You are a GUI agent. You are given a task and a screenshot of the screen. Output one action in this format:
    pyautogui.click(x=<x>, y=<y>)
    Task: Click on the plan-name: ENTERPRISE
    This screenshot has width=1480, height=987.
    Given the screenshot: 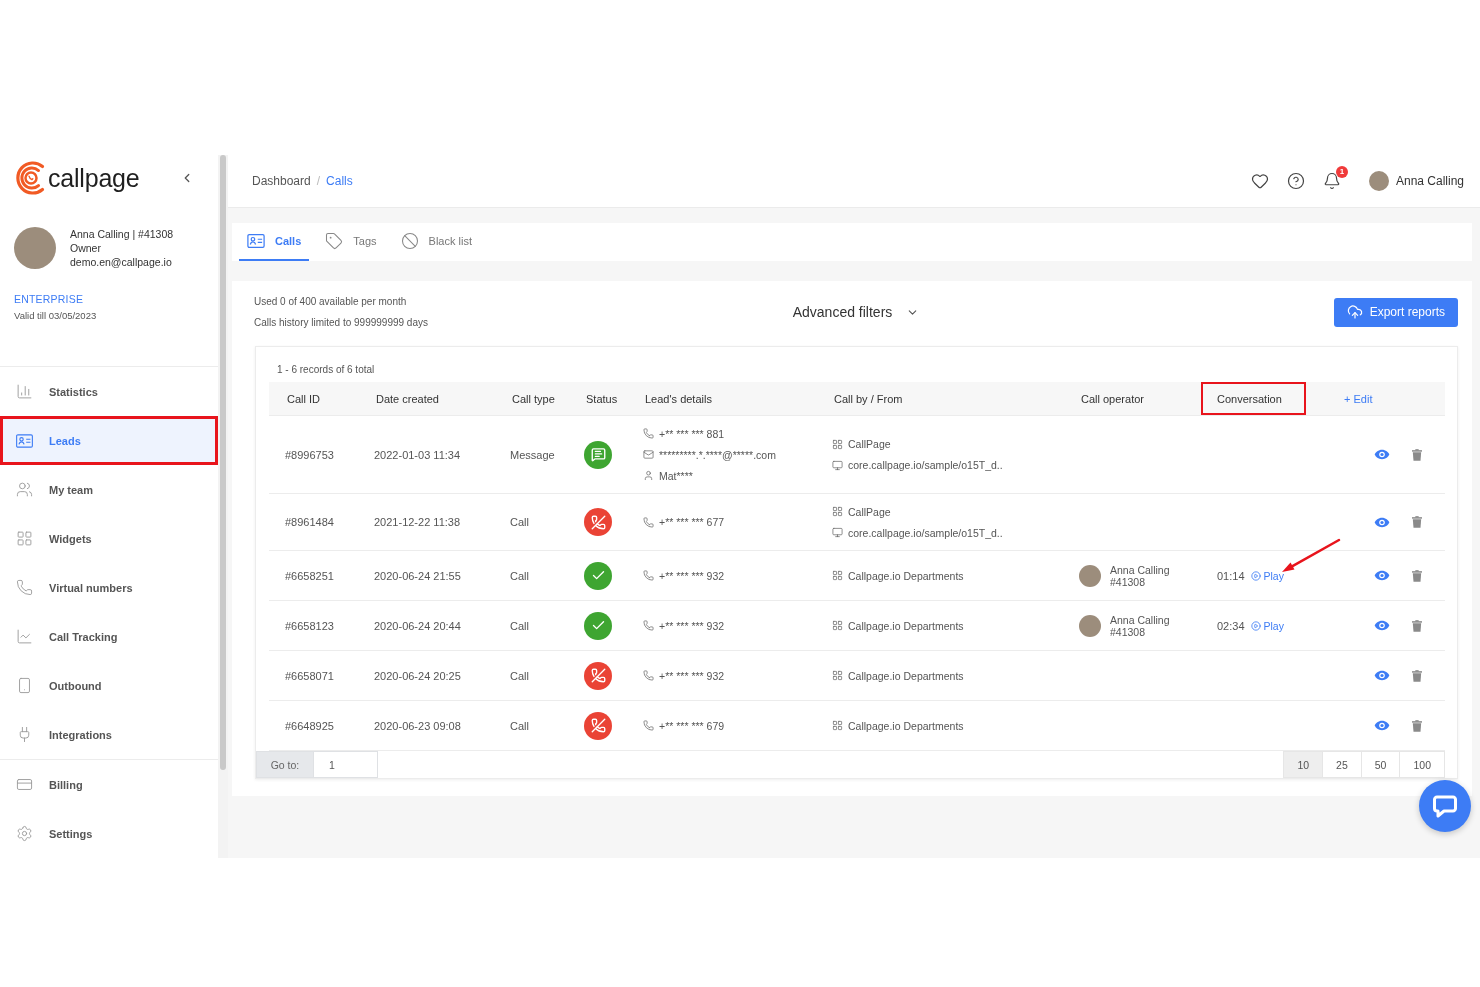 What is the action you would take?
    pyautogui.click(x=49, y=299)
    